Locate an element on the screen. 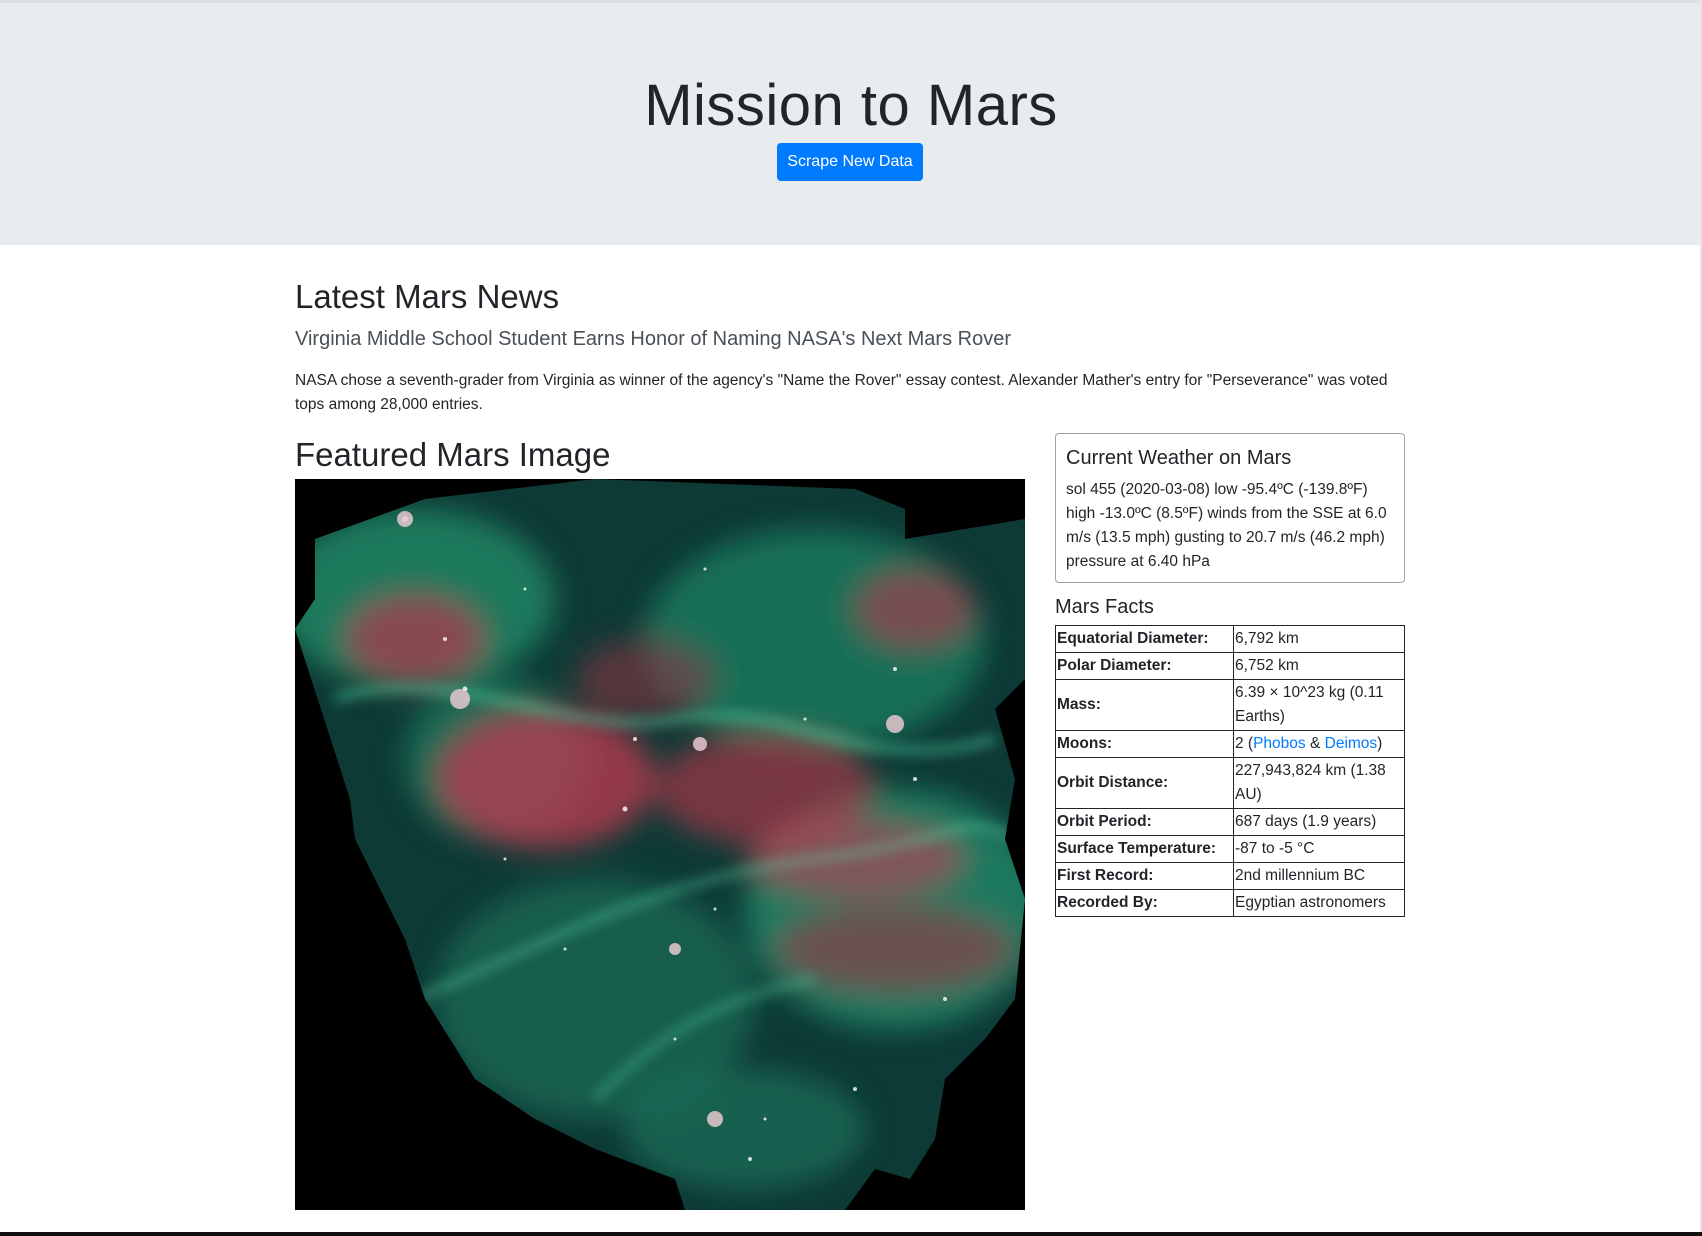 This screenshot has width=1702, height=1236. scrape-new-data-button: Scrape New Data is located at coordinates (850, 162).